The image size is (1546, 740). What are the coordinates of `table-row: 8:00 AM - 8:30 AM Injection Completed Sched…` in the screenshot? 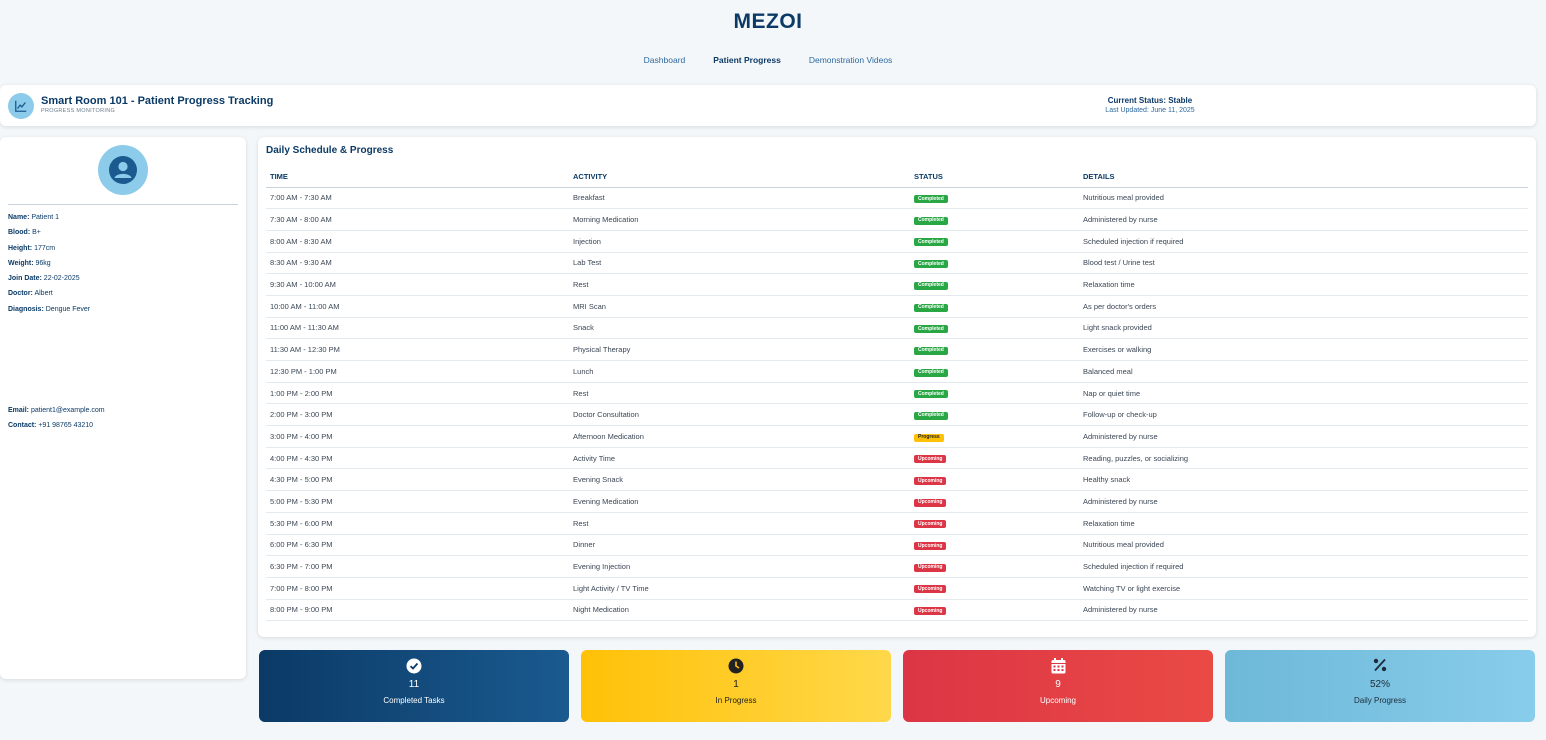 It's located at (897, 241).